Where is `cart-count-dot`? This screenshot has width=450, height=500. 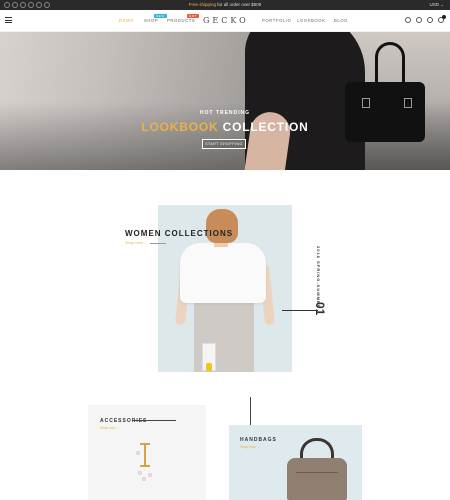
cart-count-dot is located at coordinates (444, 17).